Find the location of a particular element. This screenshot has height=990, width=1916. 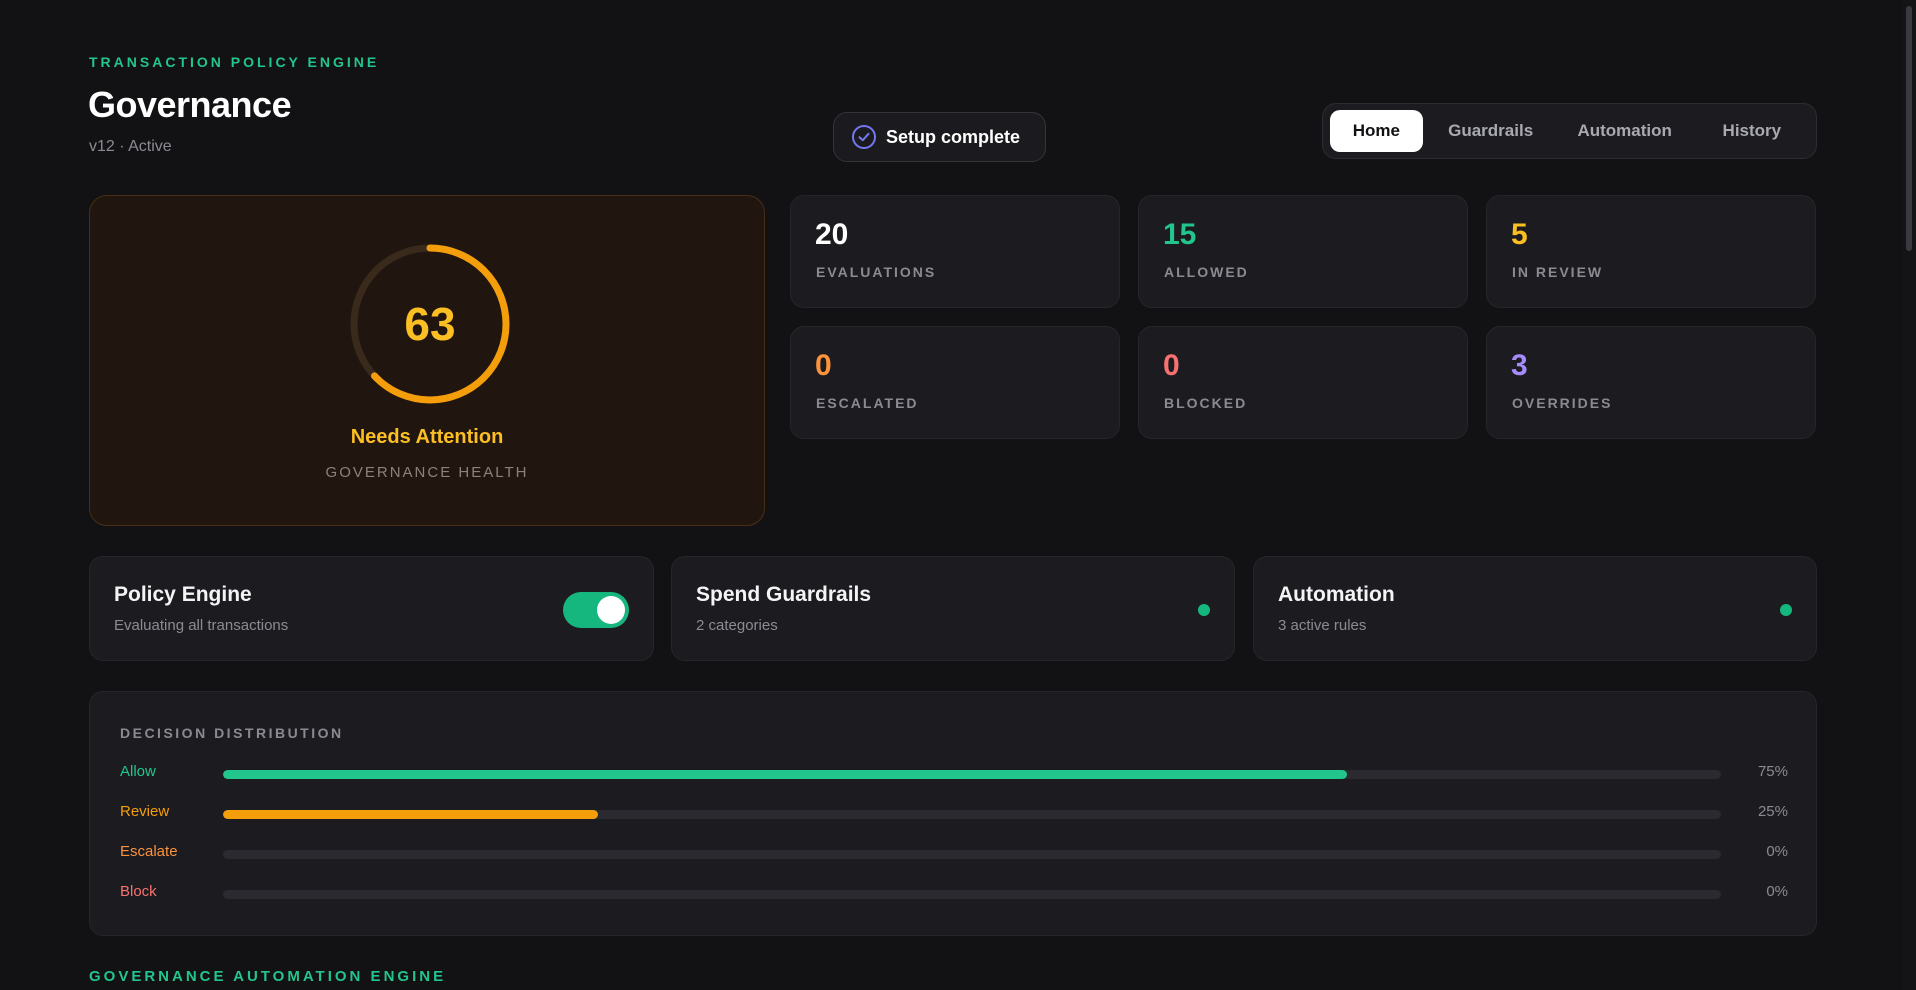

stat-value: 5 is located at coordinates (1519, 234).